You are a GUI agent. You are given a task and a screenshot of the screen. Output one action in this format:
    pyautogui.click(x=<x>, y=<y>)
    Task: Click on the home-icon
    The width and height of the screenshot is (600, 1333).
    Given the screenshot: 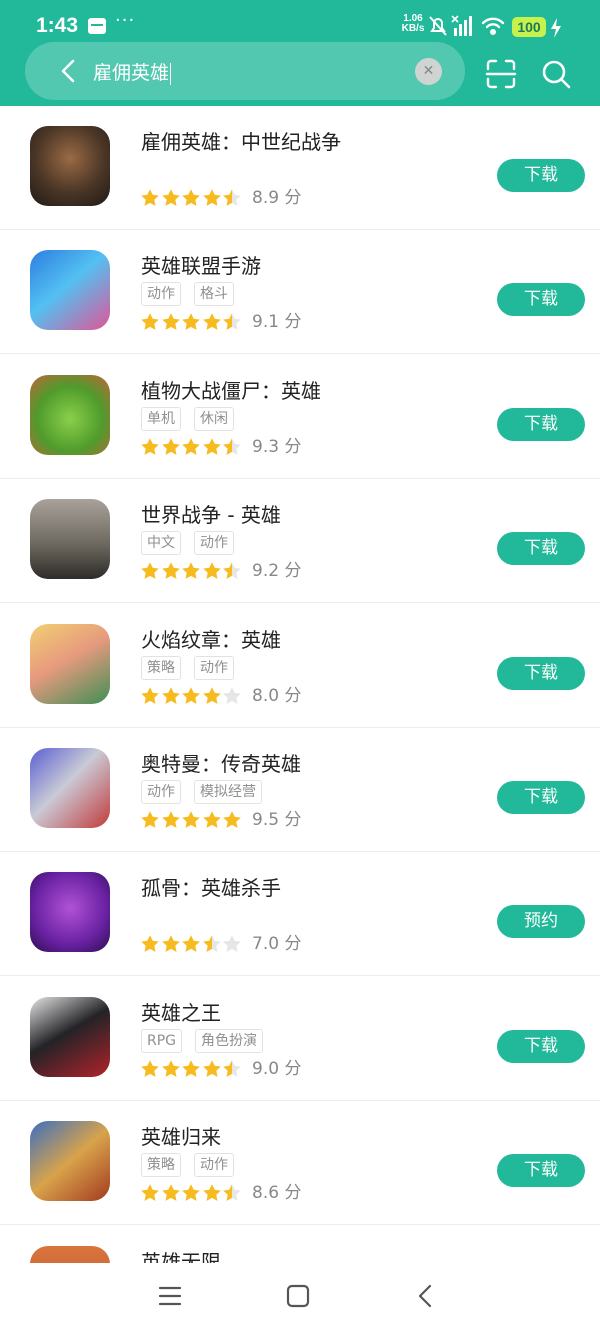 What is the action you would take?
    pyautogui.click(x=298, y=1296)
    